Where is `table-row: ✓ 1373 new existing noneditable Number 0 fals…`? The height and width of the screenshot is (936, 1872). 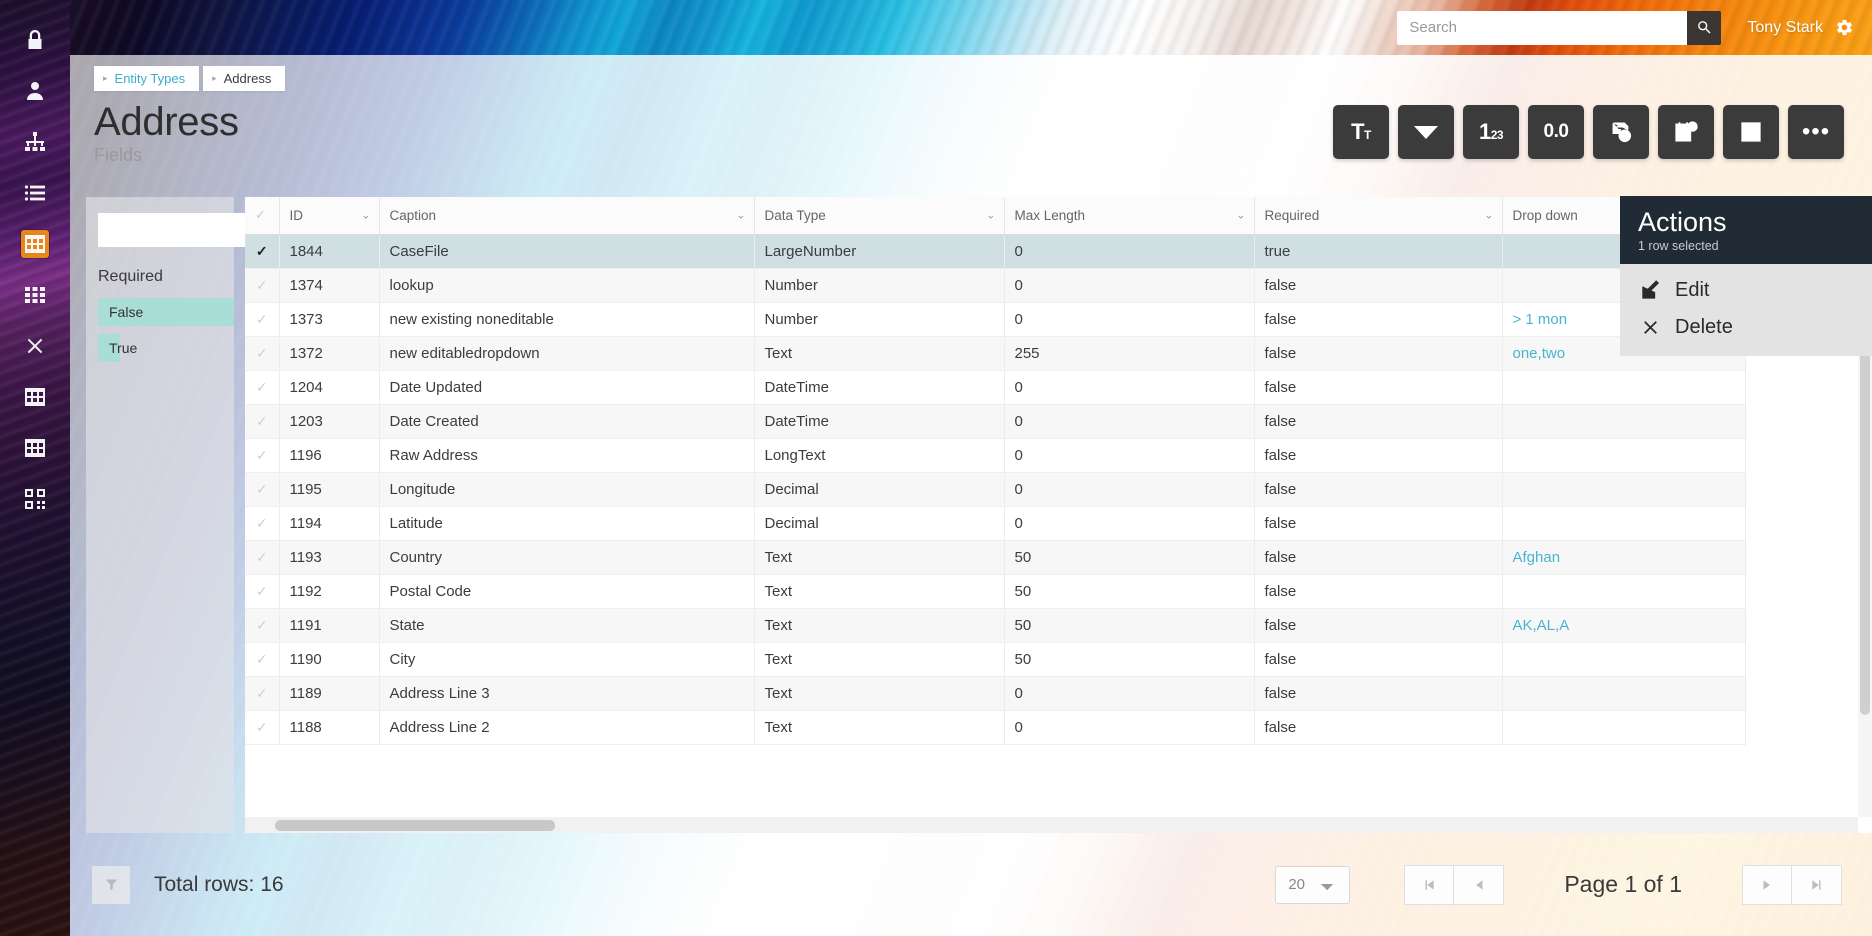 table-row: ✓ 1373 new existing noneditable Number 0 fals… is located at coordinates (995, 319).